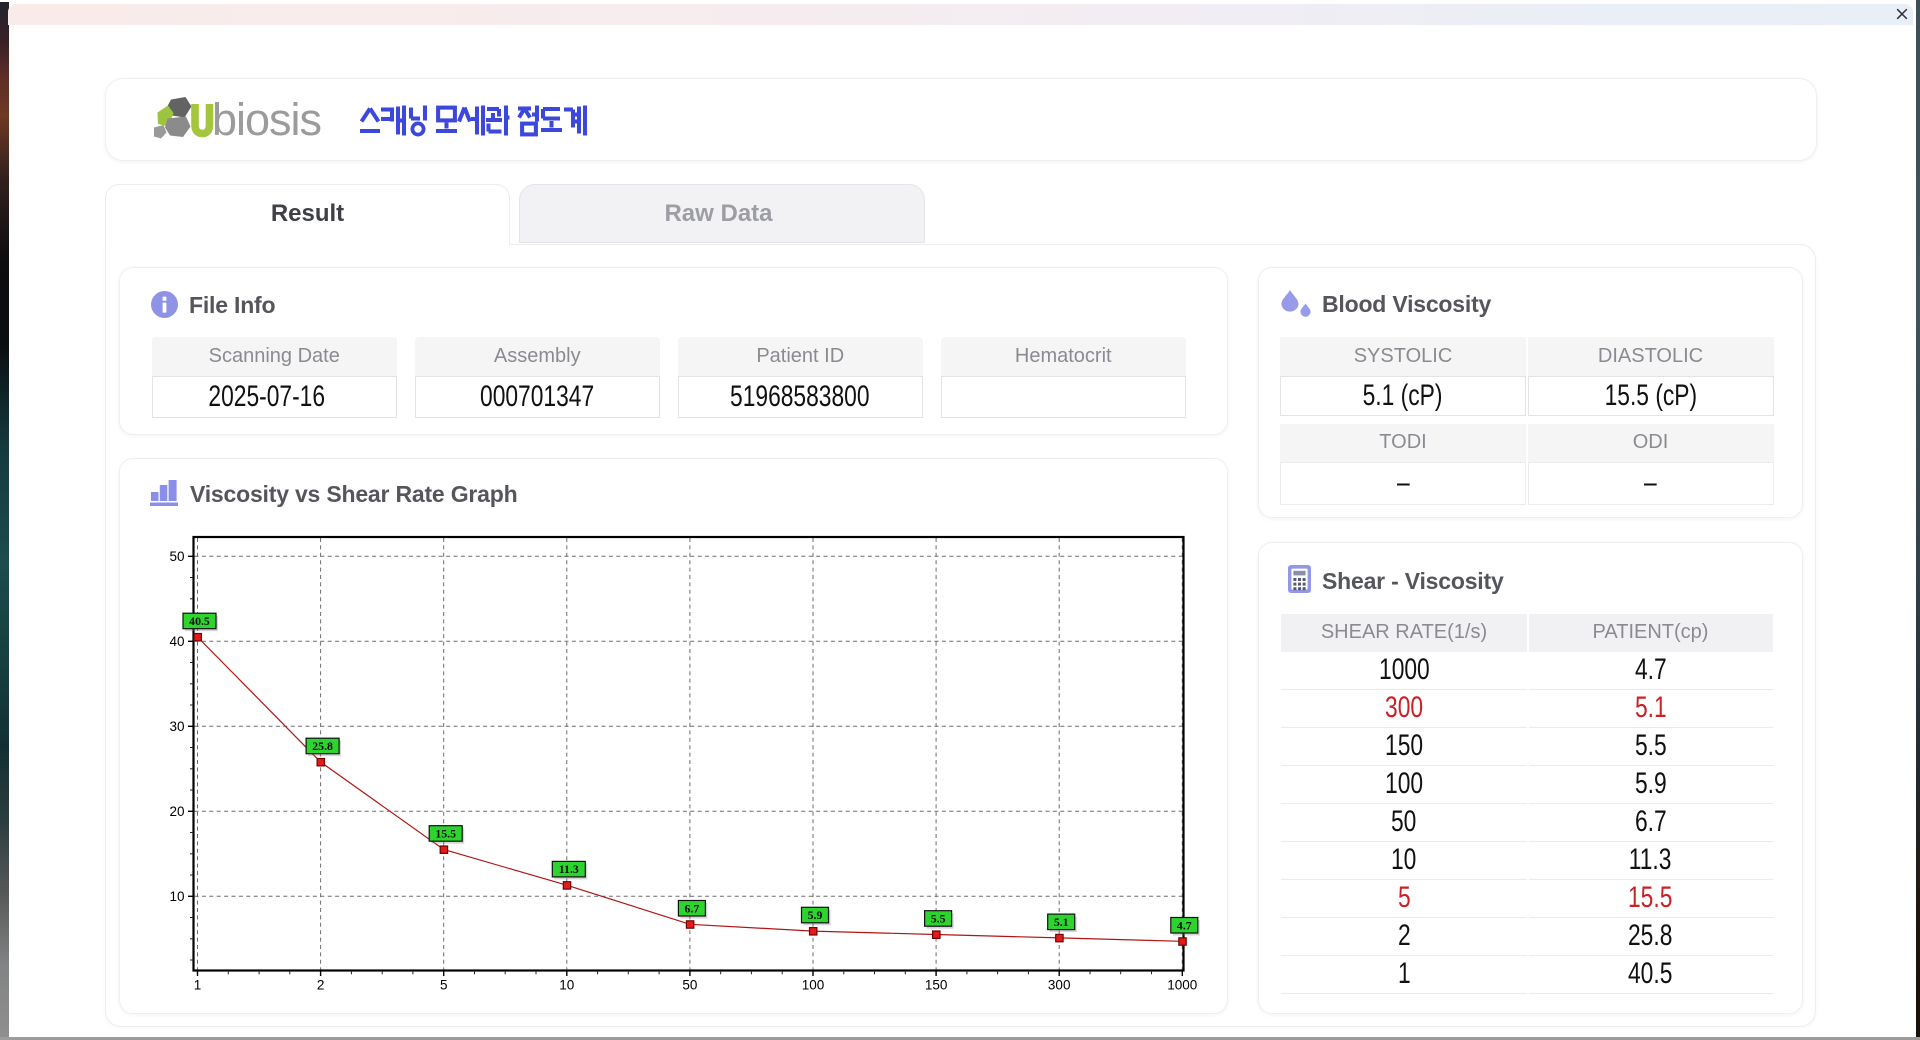  Describe the element at coordinates (321, 985) in the screenshot. I see `svg-text: 2` at that location.